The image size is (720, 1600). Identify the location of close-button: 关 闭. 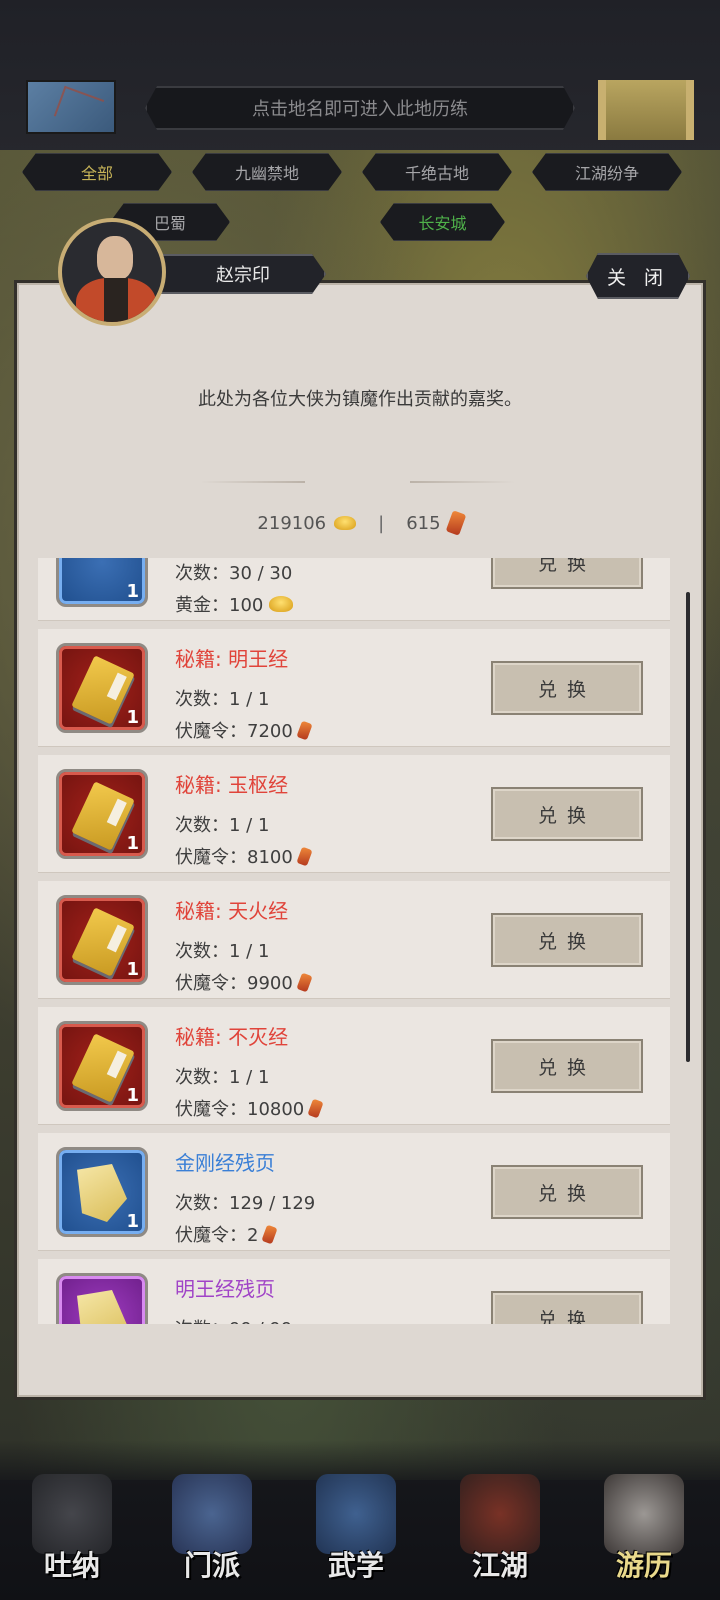
(638, 276).